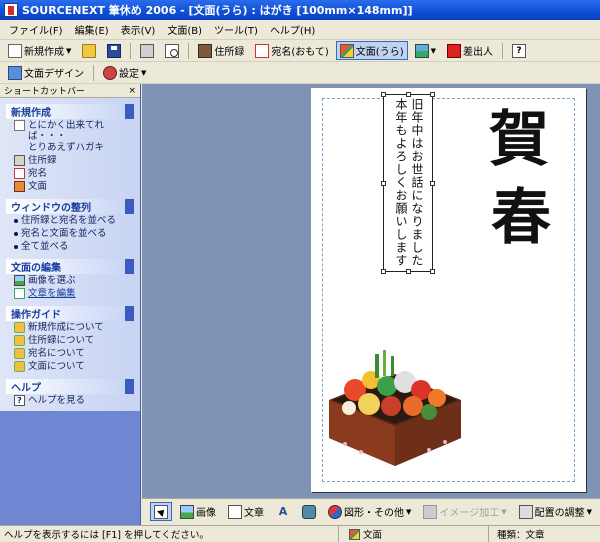  Describe the element at coordinates (70, 400) in the screenshot. I see `sidebar-item-view-help: ? ヘルプを見る` at that location.